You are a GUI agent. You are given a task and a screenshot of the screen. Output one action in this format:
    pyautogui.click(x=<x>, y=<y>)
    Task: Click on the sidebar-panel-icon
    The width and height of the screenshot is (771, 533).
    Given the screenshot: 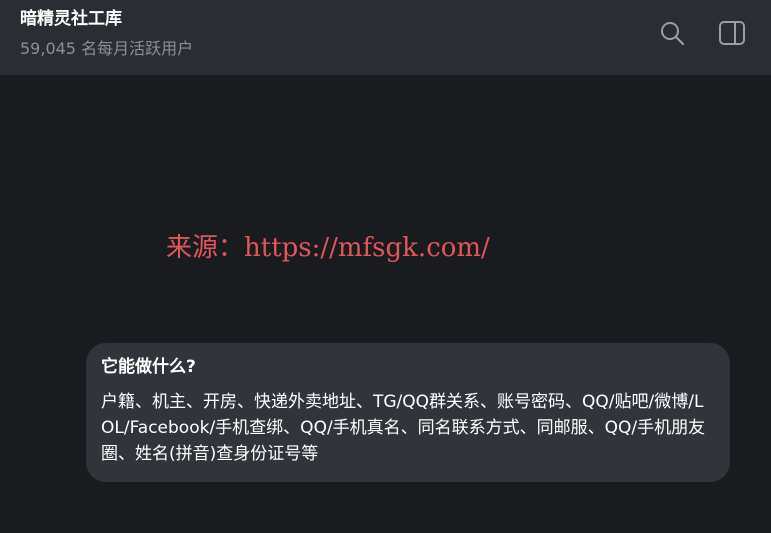 What is the action you would take?
    pyautogui.click(x=732, y=33)
    